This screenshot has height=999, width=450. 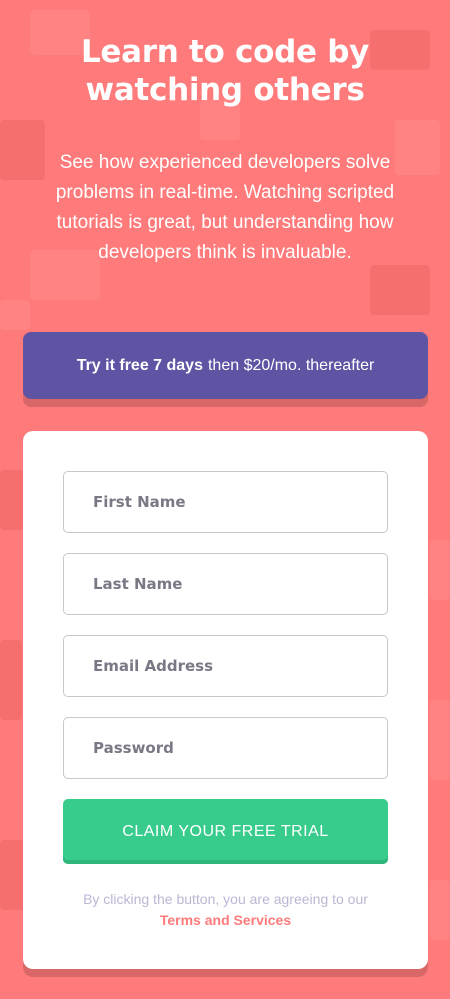 What do you see at coordinates (225, 666) in the screenshot?
I see `email-input` at bounding box center [225, 666].